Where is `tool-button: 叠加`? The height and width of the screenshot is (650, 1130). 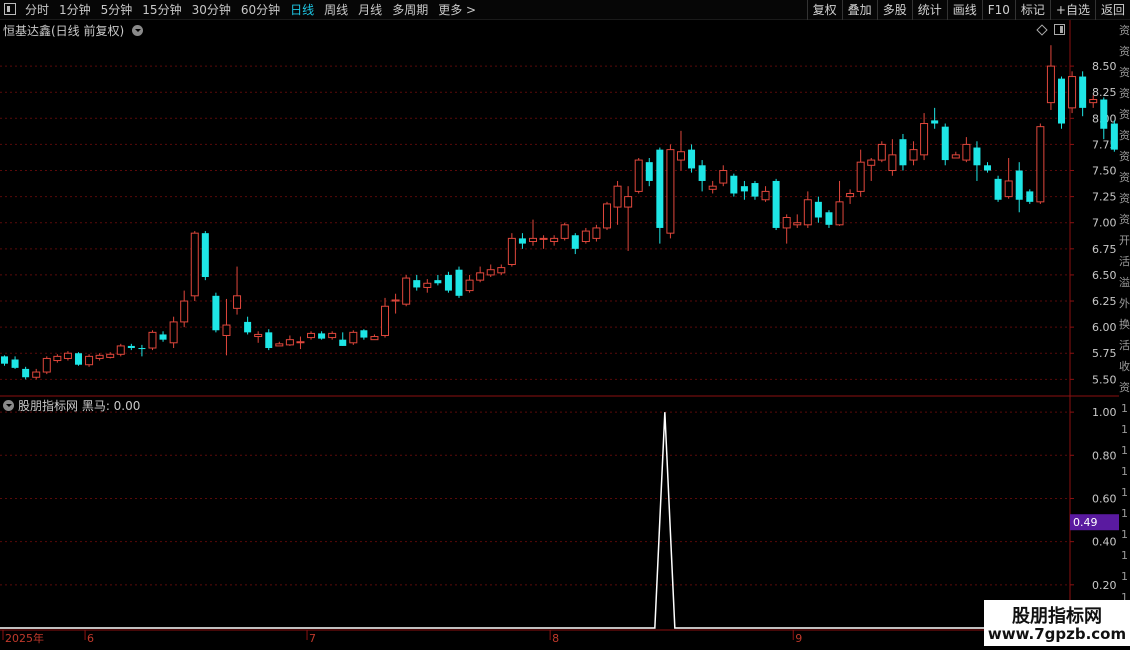
tool-button: 叠加 is located at coordinates (859, 10).